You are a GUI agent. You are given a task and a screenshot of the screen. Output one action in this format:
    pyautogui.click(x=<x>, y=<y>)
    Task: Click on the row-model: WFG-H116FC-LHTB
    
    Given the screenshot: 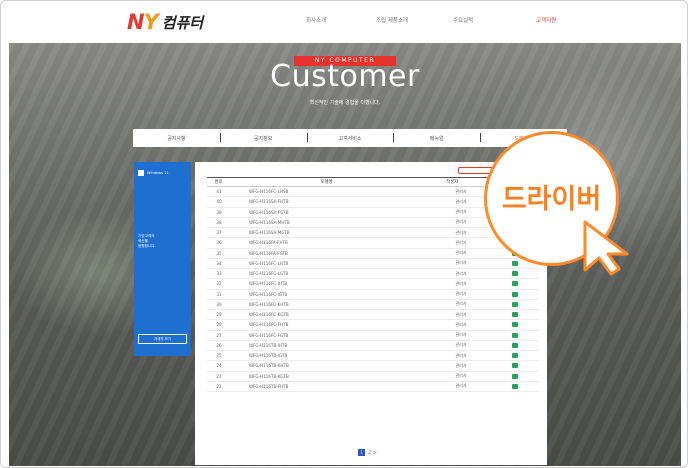 What is the action you would take?
    pyautogui.click(x=331, y=263)
    